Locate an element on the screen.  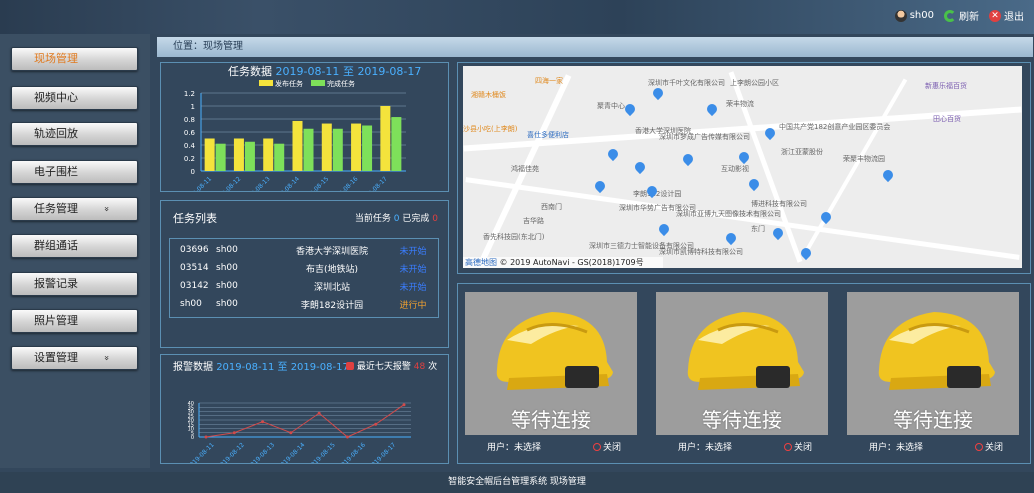
camera-view-1: 等待连接 is located at coordinates (742, 363).